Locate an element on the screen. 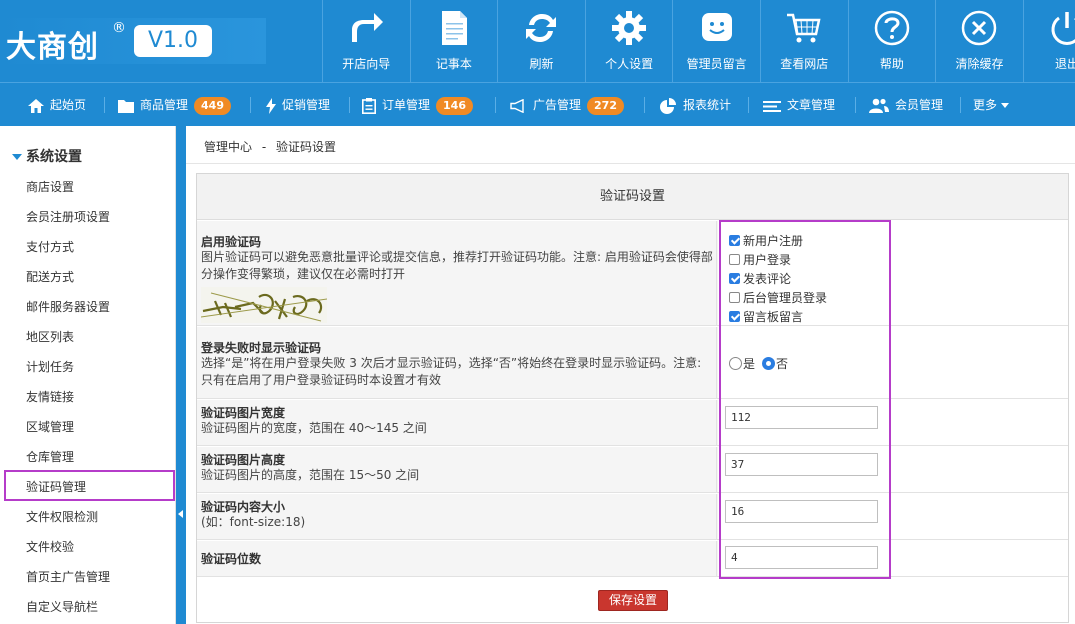 This screenshot has height=624, width=1075. nav-item-reports: 报表统计 is located at coordinates (695, 105).